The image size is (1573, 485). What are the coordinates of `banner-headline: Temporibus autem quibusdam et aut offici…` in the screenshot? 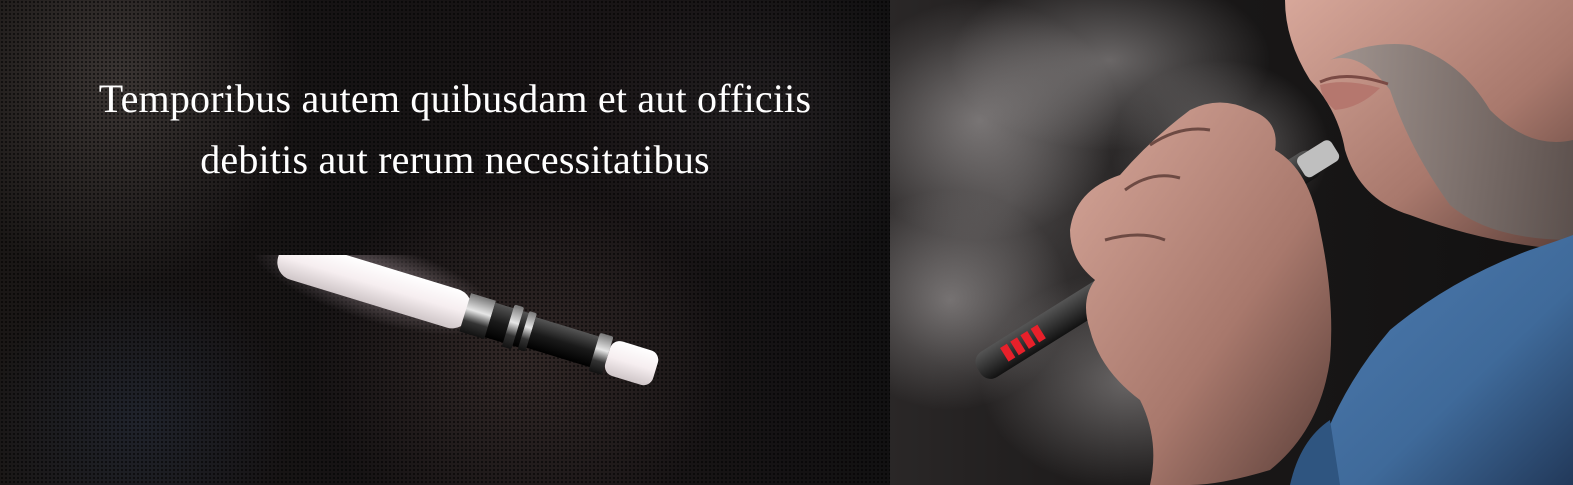 It's located at (455, 129).